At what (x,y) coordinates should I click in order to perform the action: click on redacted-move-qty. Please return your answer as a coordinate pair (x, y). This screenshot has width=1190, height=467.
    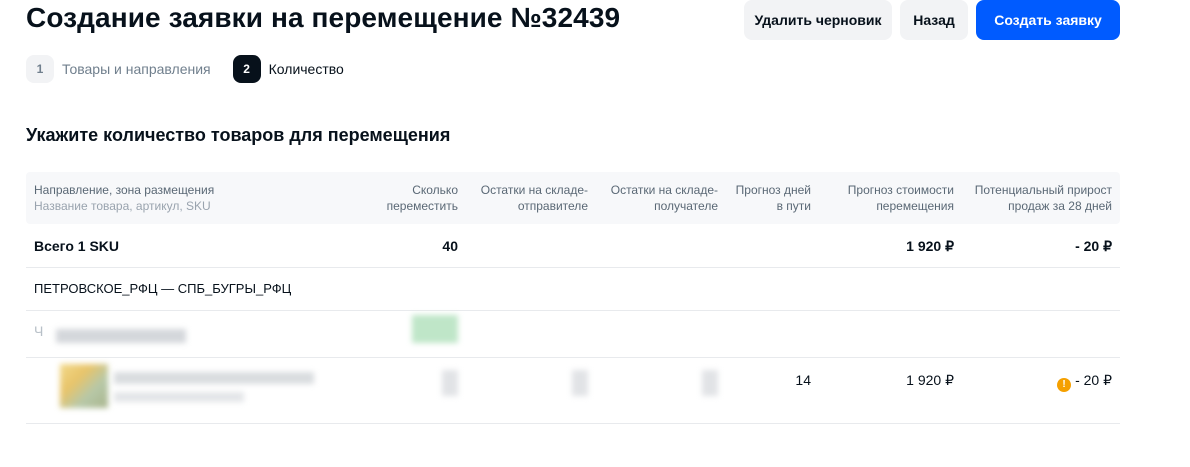
    Looking at the image, I should click on (450, 383).